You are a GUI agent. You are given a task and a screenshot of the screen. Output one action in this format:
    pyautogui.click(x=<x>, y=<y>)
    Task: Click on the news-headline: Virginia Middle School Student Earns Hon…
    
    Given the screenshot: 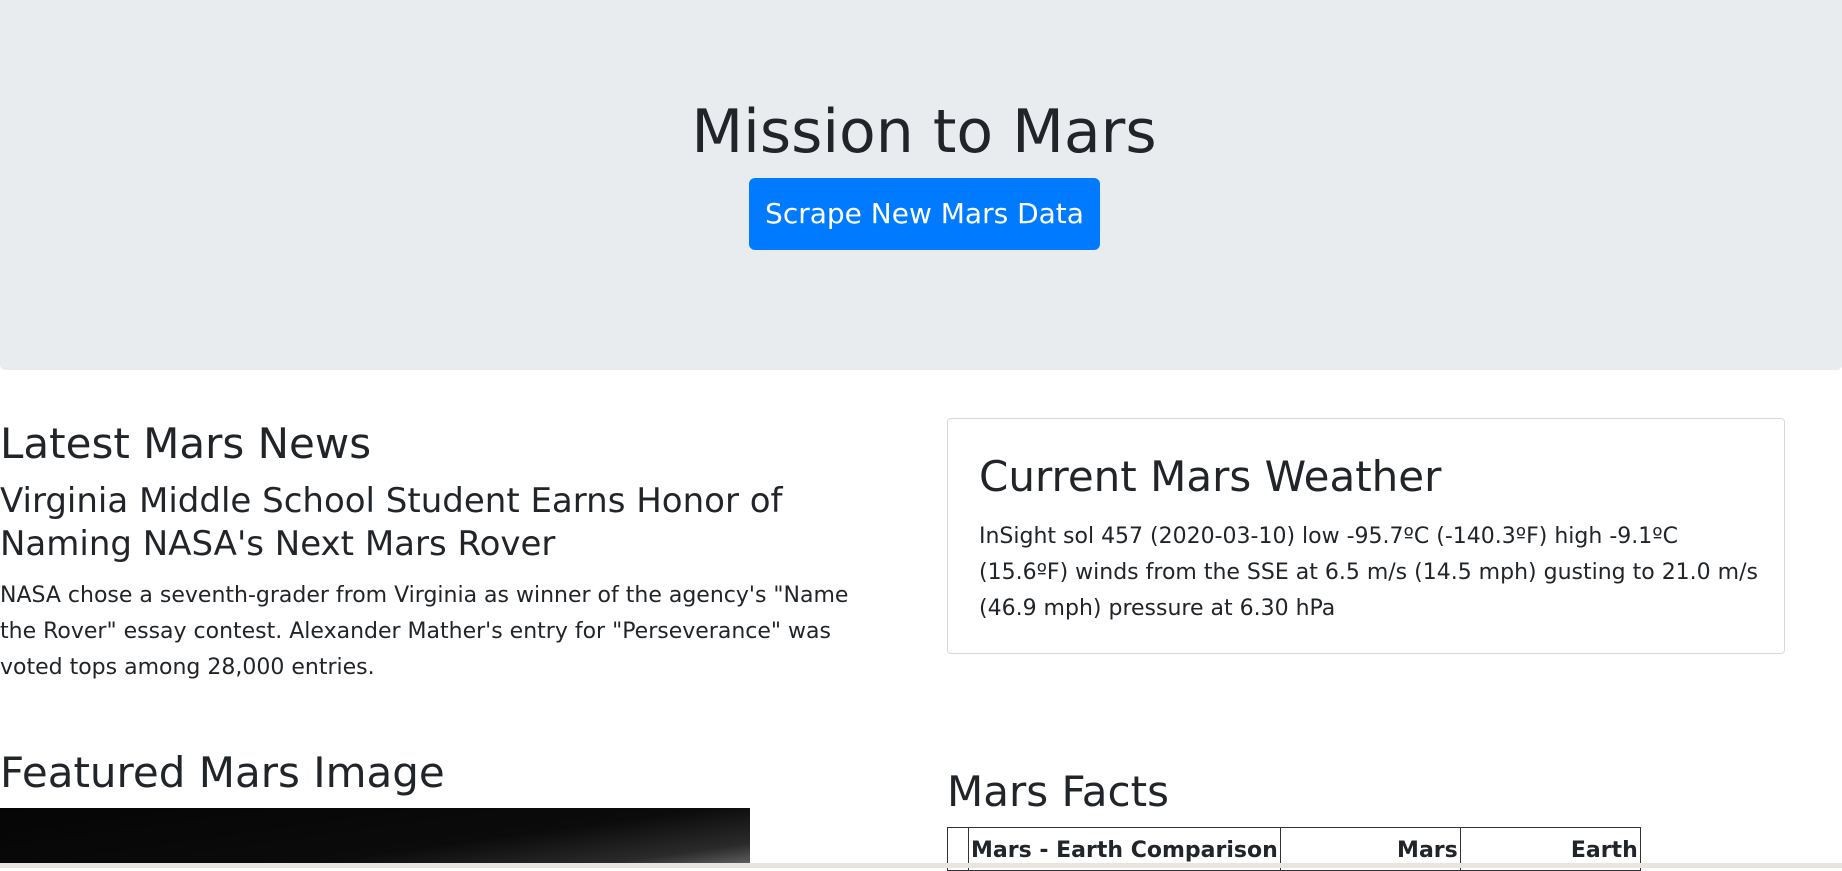 What is the action you would take?
    pyautogui.click(x=391, y=522)
    